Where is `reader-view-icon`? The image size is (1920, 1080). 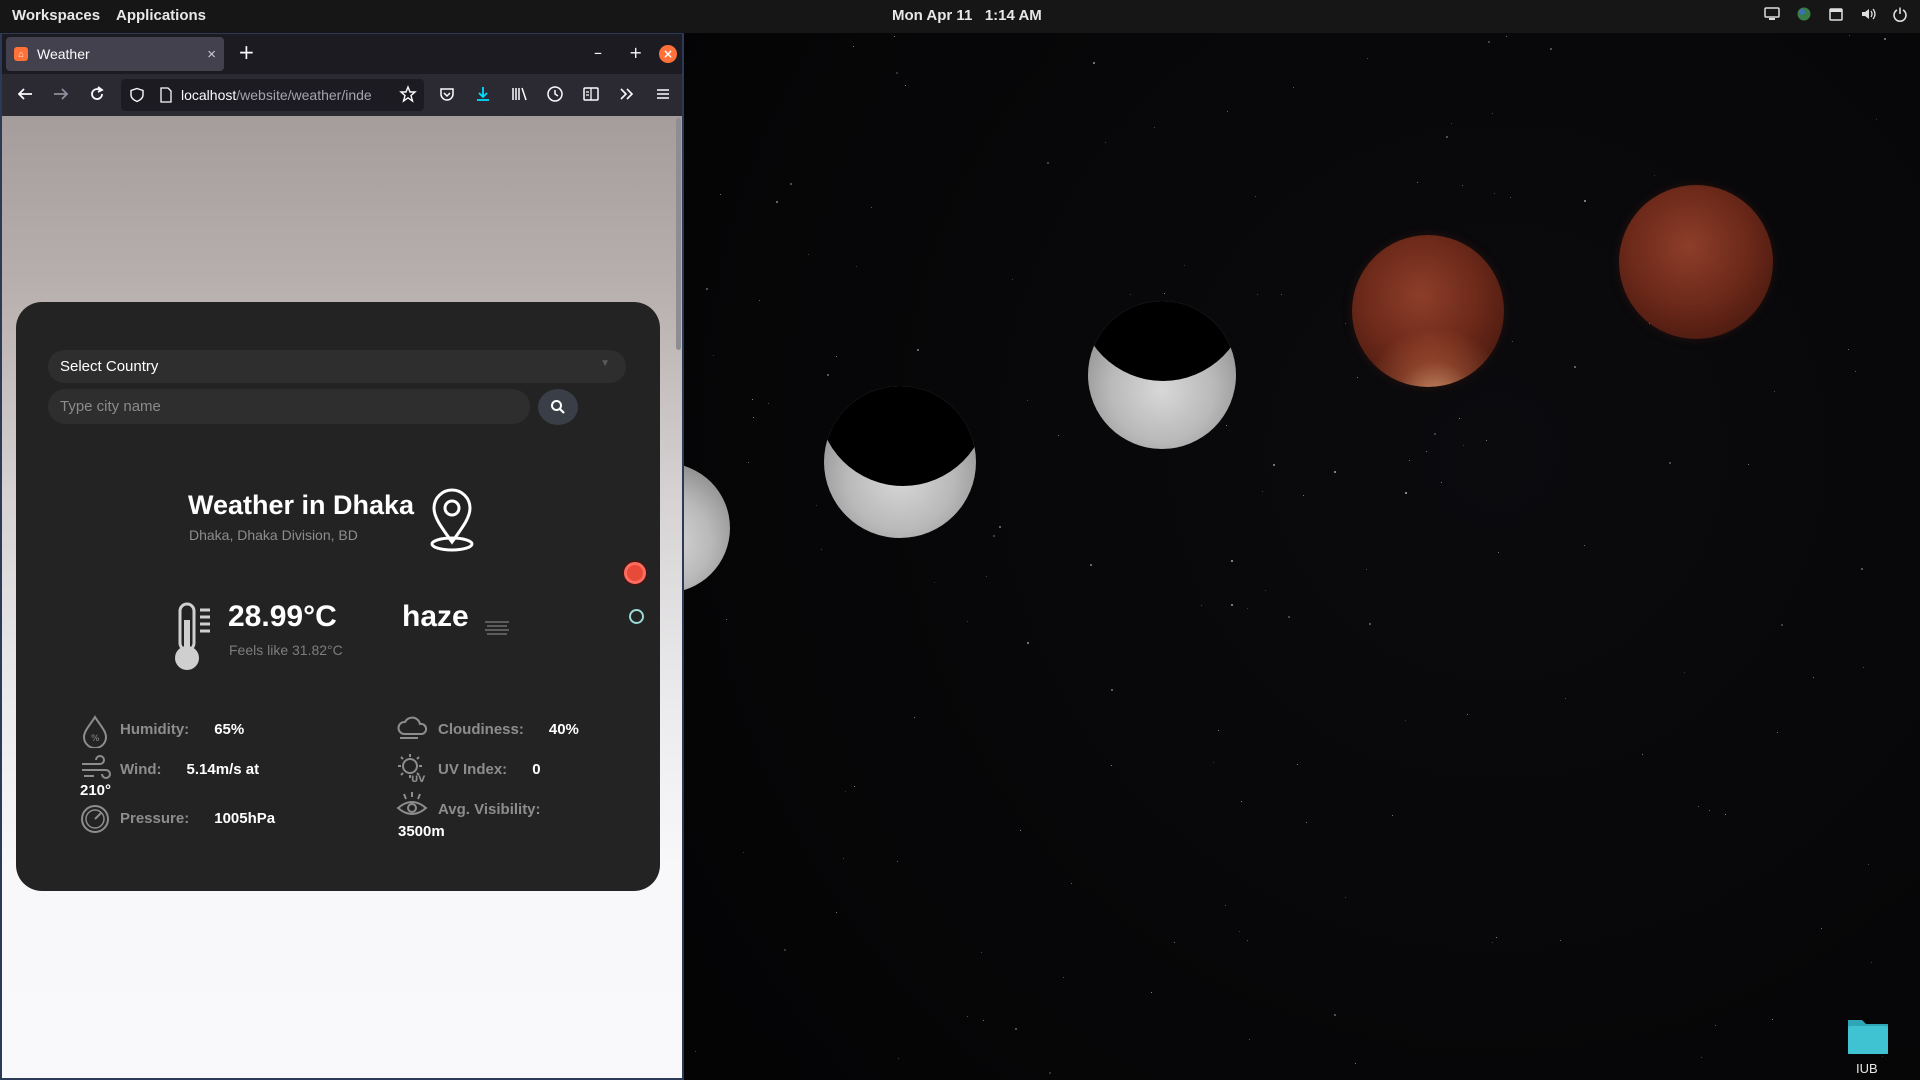
reader-view-icon is located at coordinates (591, 96).